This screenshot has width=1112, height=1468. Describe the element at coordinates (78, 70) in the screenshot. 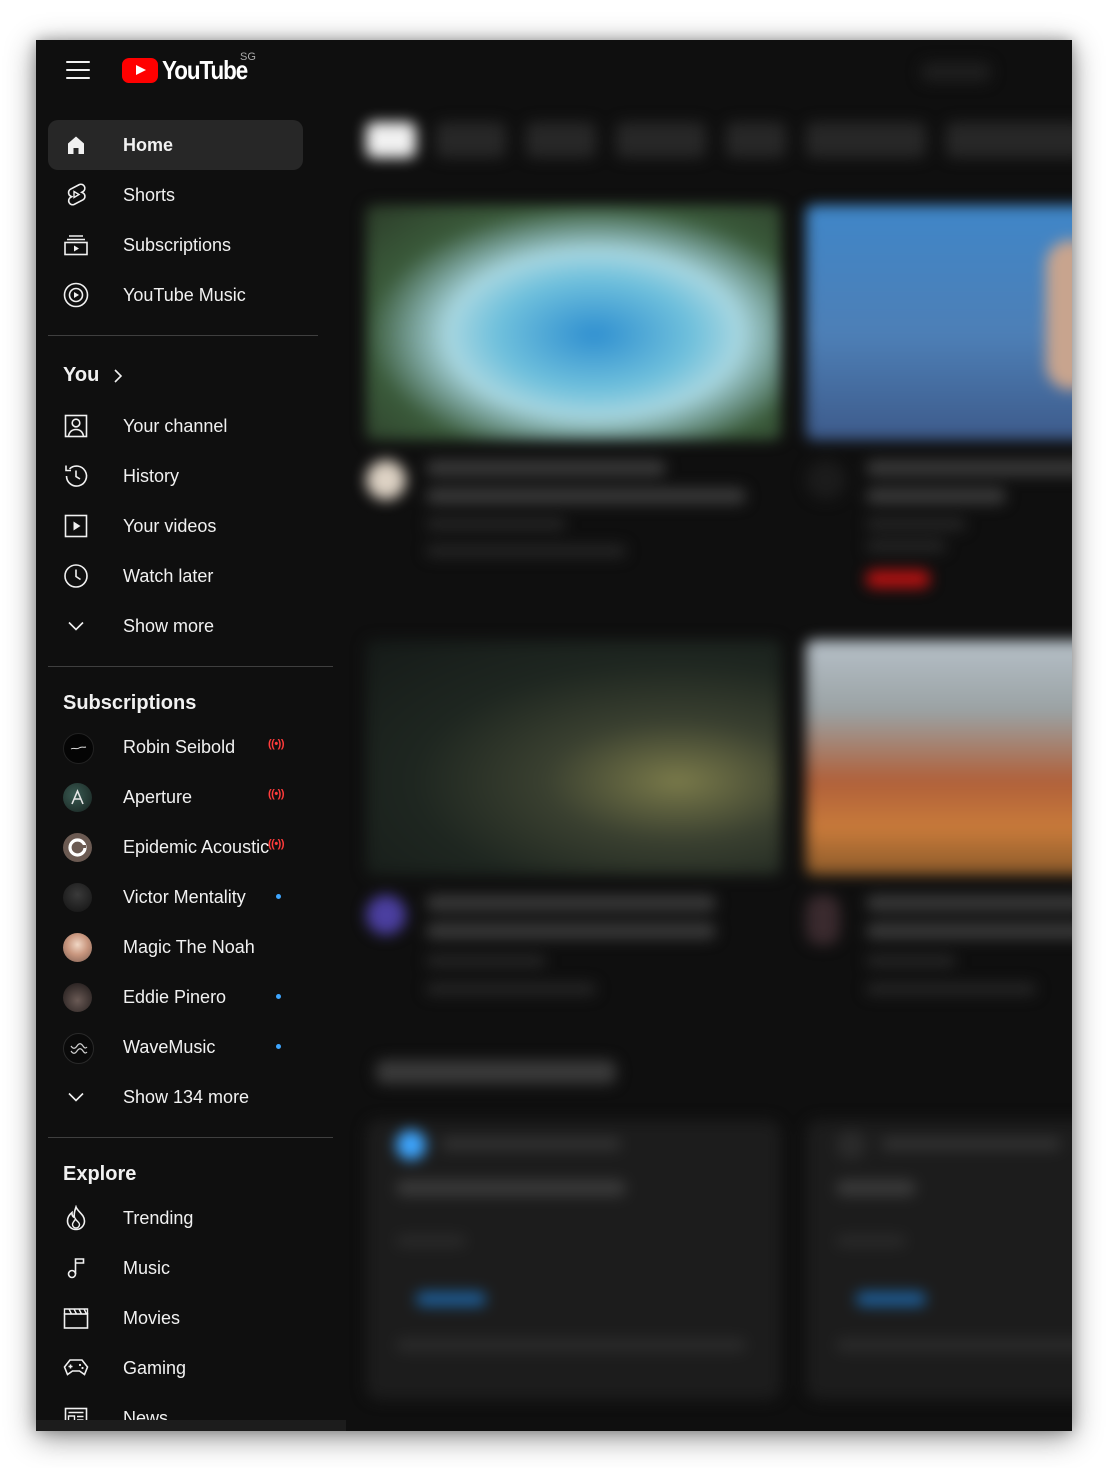

I see `hamburger-menu-icon` at that location.